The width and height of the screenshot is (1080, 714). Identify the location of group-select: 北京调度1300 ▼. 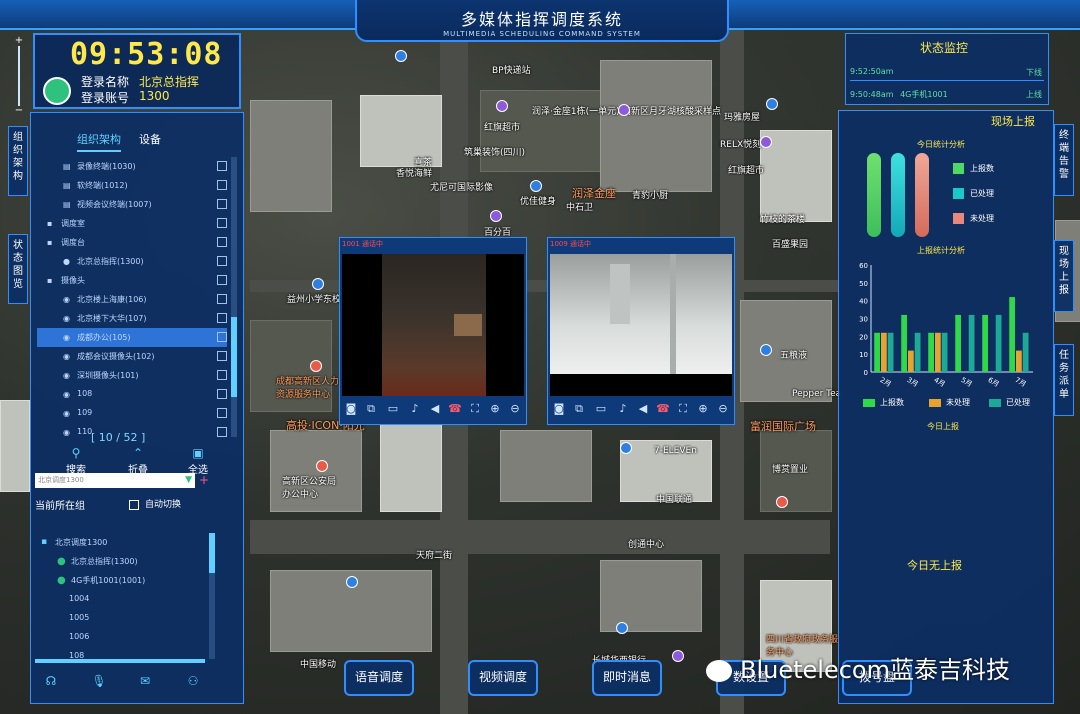
(115, 480).